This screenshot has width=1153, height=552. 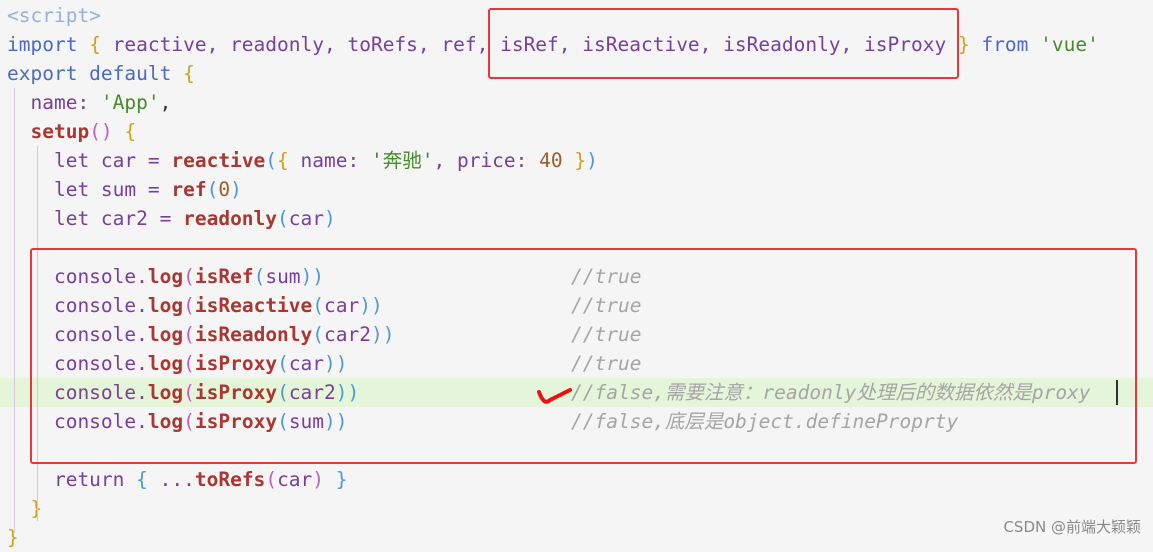 What do you see at coordinates (95, 73) in the screenshot?
I see `code-token: export default` at bounding box center [95, 73].